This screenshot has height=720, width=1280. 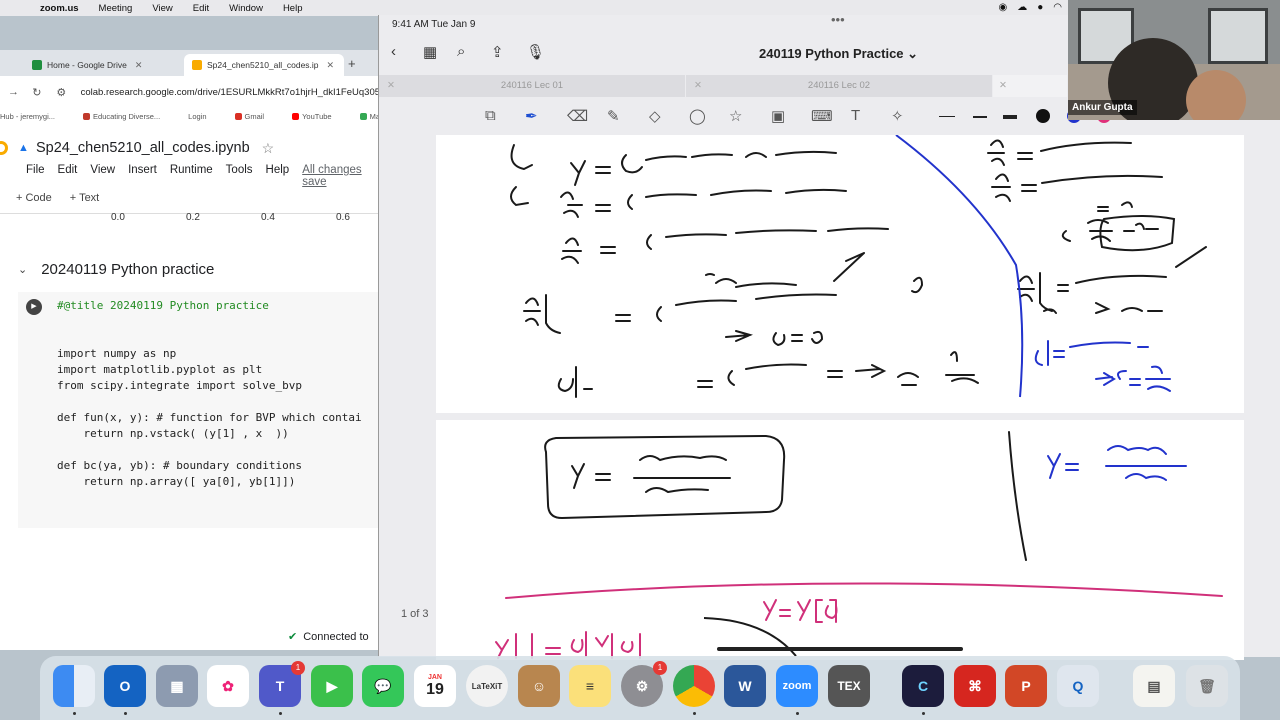 What do you see at coordinates (204, 116) in the screenshot?
I see `bookmark-item: Login` at bounding box center [204, 116].